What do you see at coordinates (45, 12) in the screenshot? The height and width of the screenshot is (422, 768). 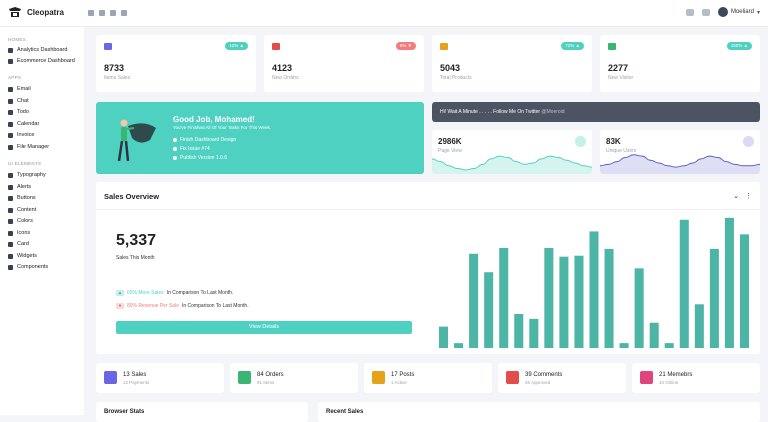 I see `app-title: Cleopatra` at bounding box center [45, 12].